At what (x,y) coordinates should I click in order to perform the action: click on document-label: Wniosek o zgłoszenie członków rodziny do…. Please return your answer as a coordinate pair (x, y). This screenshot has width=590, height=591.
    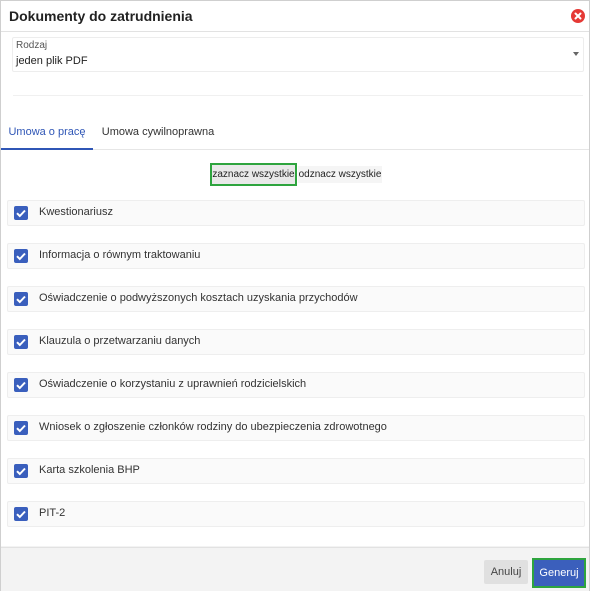
    Looking at the image, I should click on (213, 427).